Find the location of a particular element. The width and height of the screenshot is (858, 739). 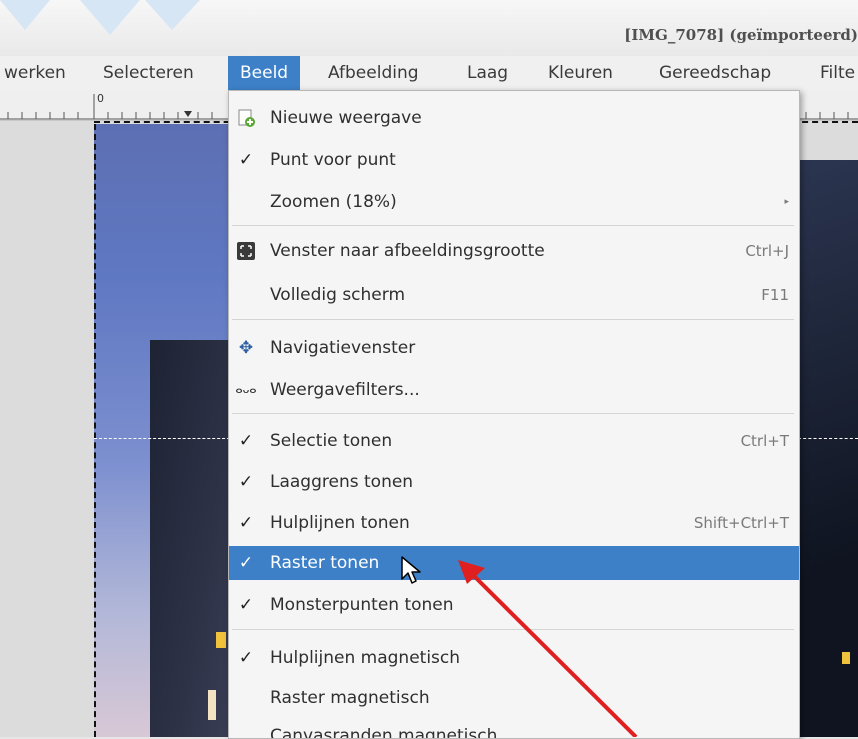

mouse-cursor-icon is located at coordinates (411, 570).